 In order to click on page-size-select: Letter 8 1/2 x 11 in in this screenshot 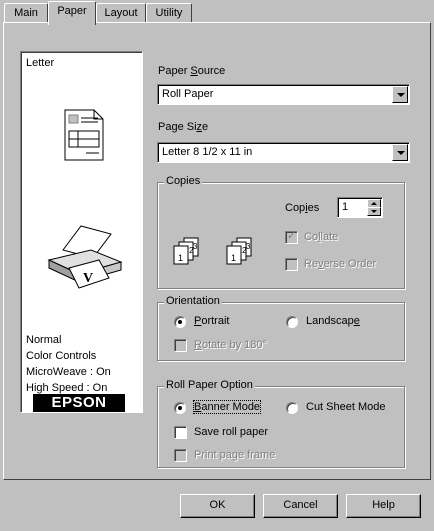, I will do `click(283, 152)`.